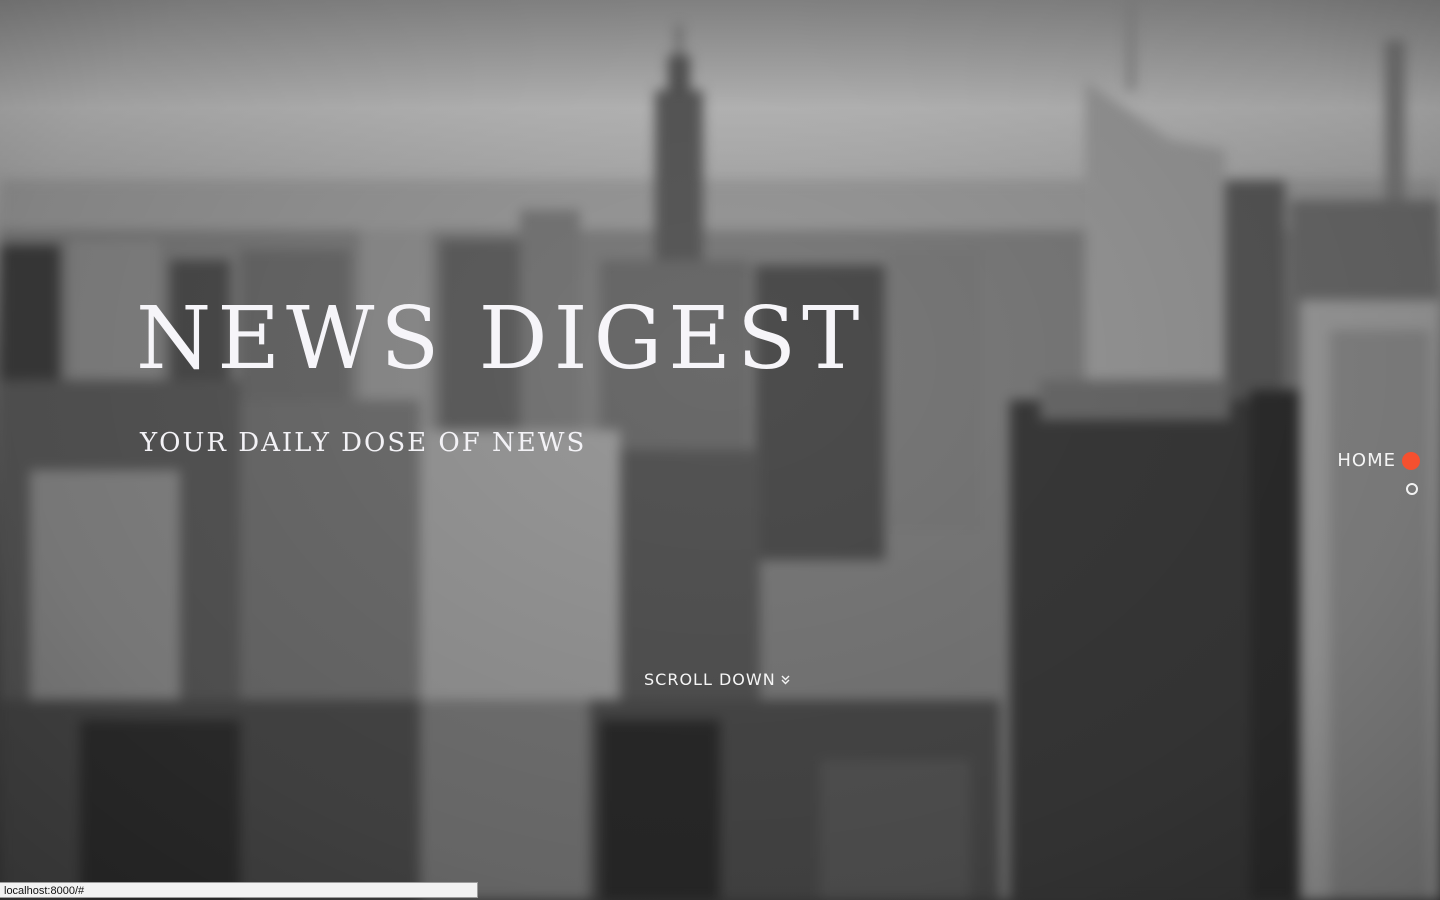  What do you see at coordinates (1366, 460) in the screenshot?
I see `nav-item-home-label: HOME` at bounding box center [1366, 460].